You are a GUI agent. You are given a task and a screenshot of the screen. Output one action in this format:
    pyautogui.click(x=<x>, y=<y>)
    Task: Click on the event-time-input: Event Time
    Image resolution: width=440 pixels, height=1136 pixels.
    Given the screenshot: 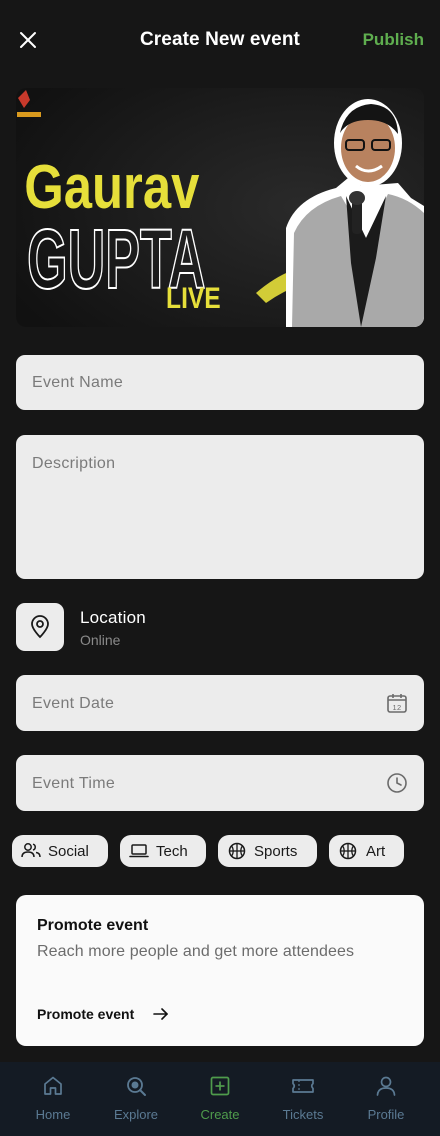 What is the action you would take?
    pyautogui.click(x=220, y=783)
    